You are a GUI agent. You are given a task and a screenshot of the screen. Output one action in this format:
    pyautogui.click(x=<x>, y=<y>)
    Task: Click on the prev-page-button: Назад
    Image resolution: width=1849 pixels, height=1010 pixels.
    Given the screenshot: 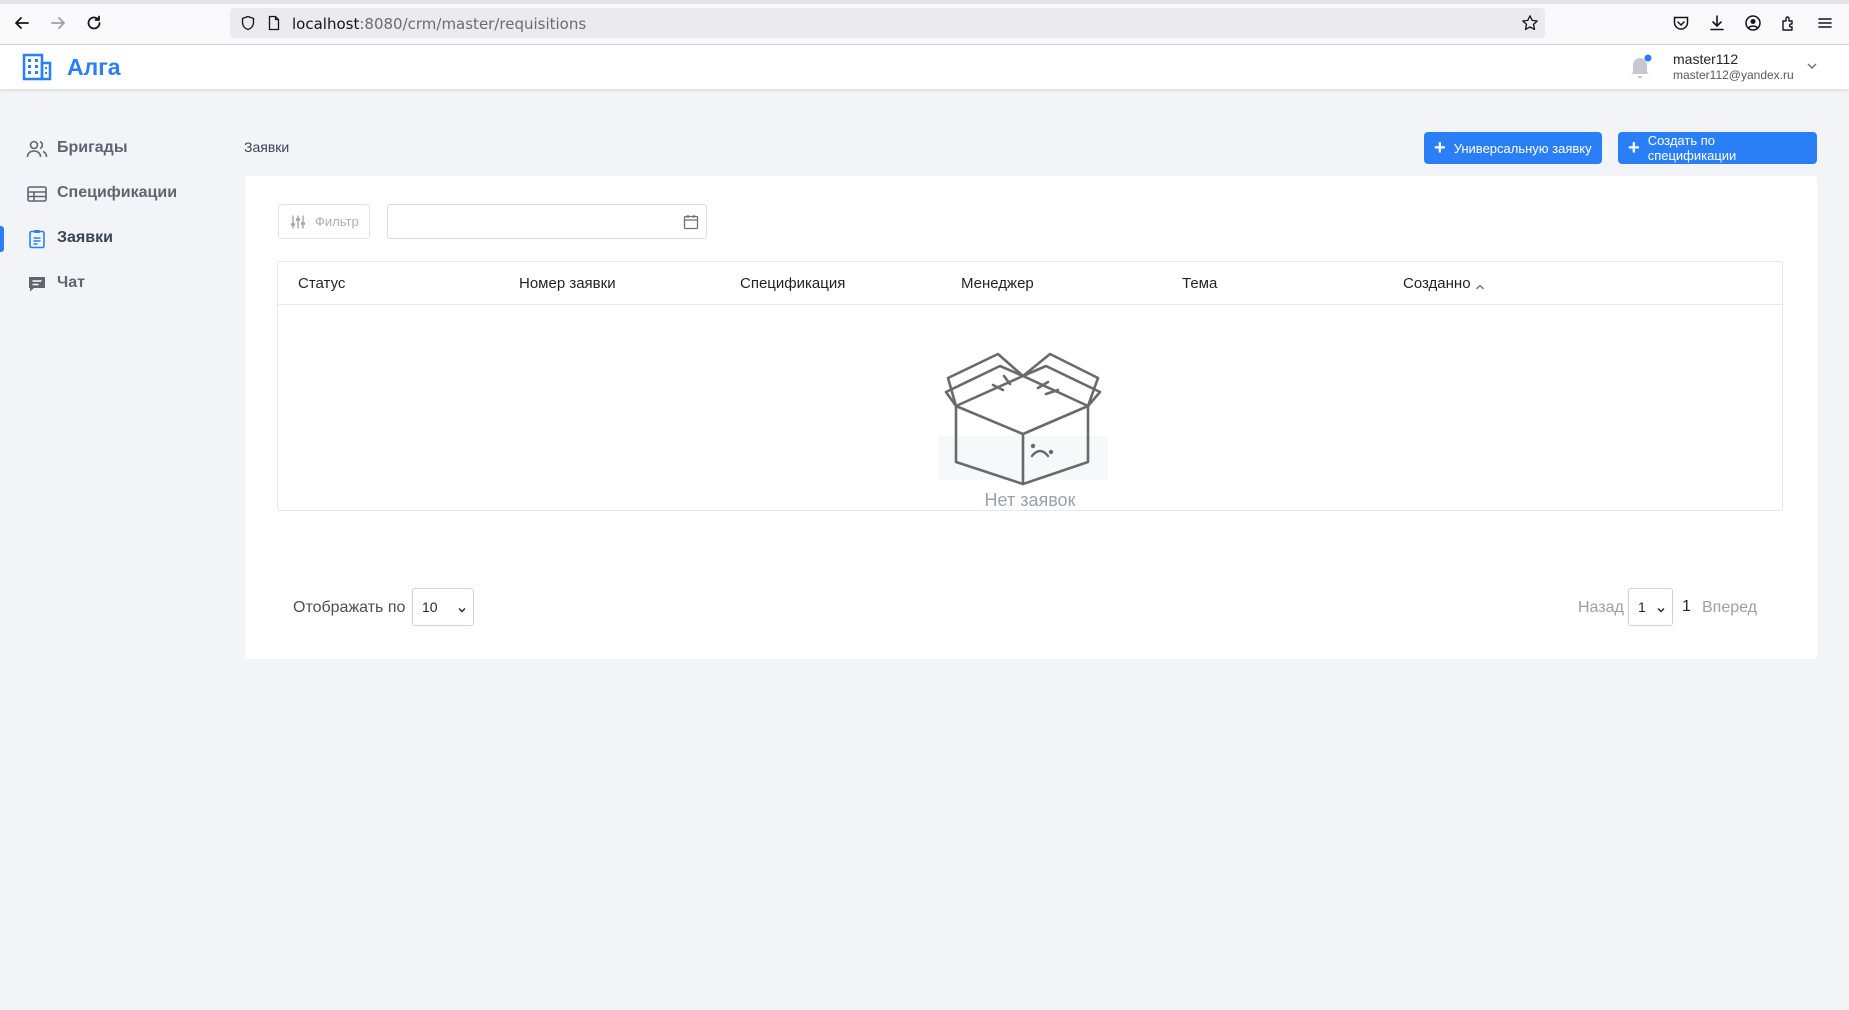 What is the action you would take?
    pyautogui.click(x=1601, y=608)
    